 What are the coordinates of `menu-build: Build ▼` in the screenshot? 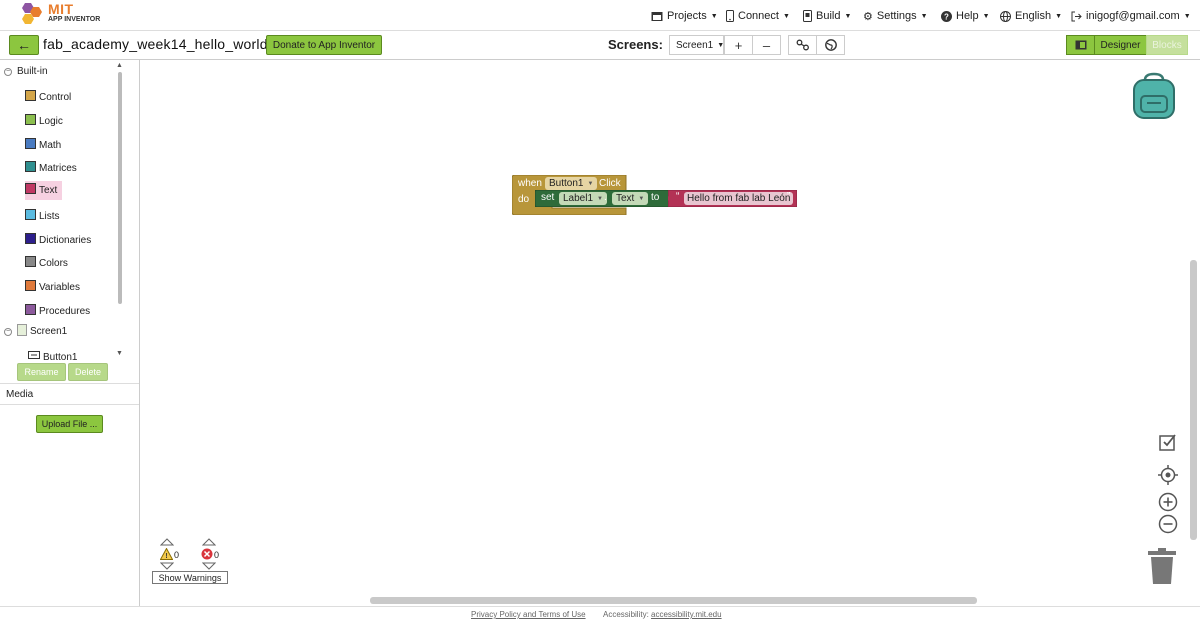 It's located at (827, 16).